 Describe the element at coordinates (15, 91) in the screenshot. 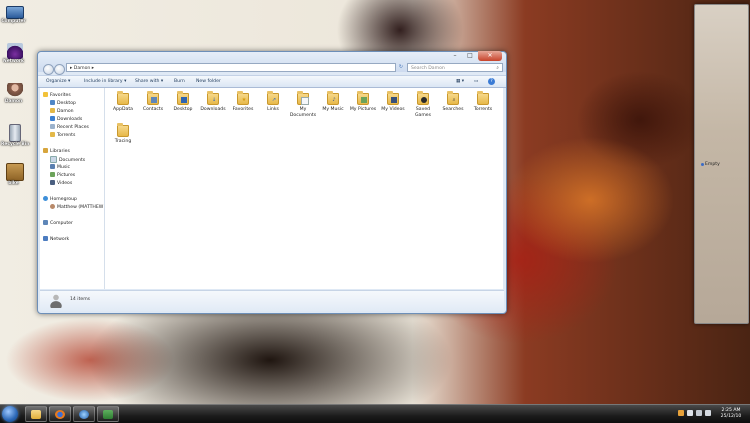

I see `user-folder-icon` at that location.